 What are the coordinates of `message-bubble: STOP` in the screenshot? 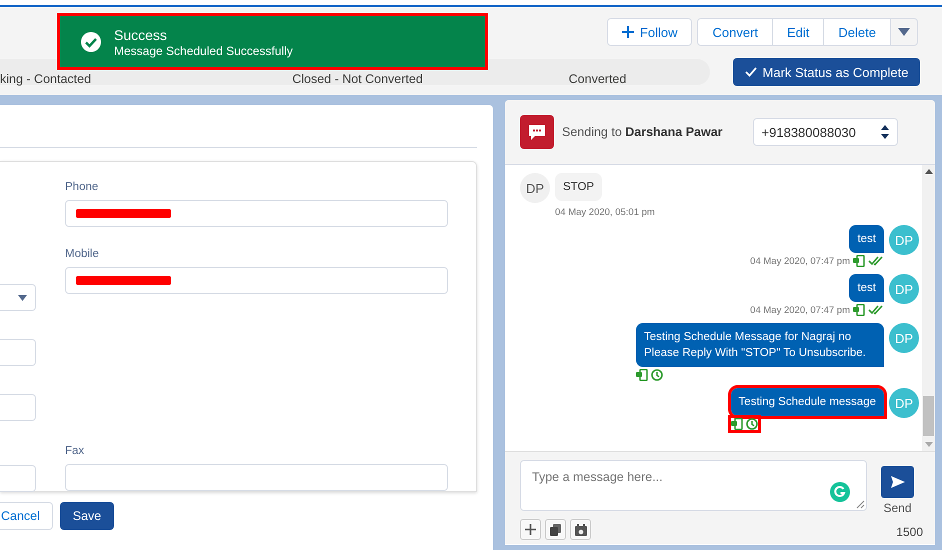 It's located at (578, 187).